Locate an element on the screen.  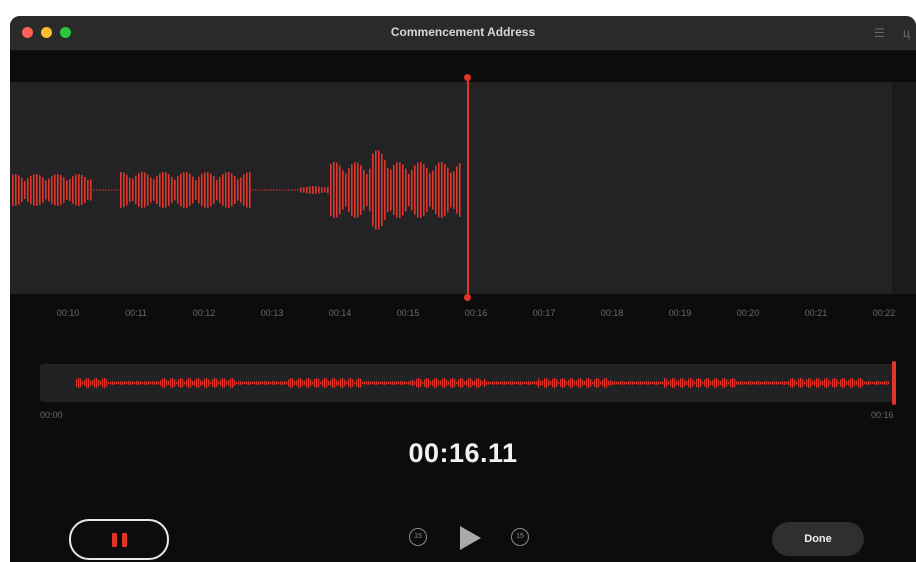
overview-scrubber is located at coordinates (468, 383).